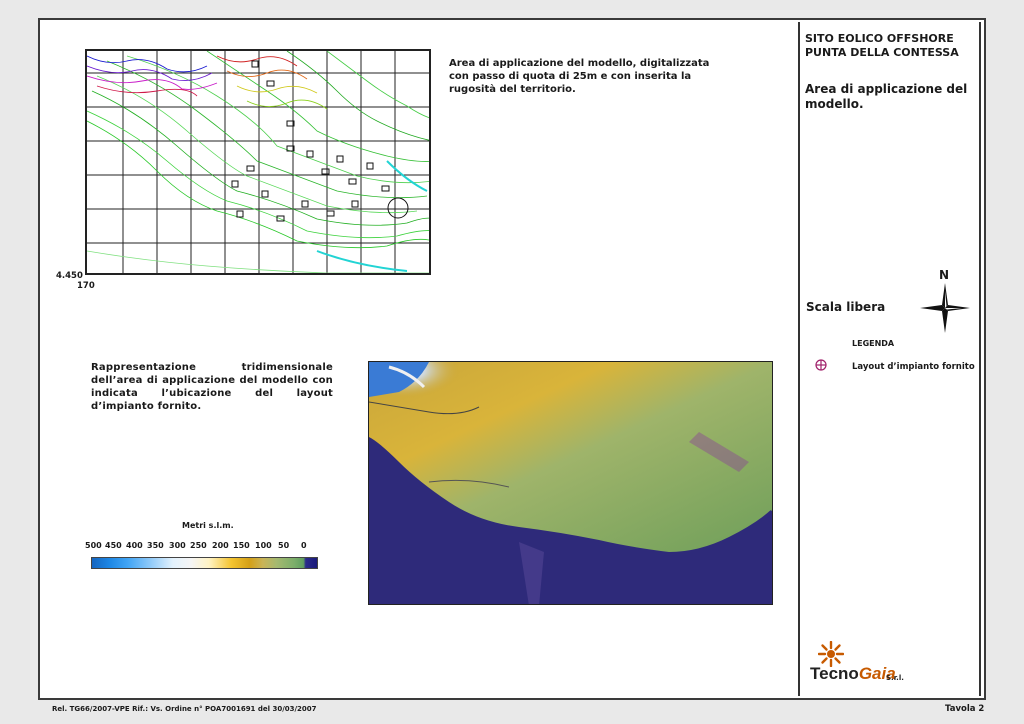 The image size is (1024, 724). Describe the element at coordinates (263, 545) in the screenshot. I see `colorbar-tick: 100` at that location.